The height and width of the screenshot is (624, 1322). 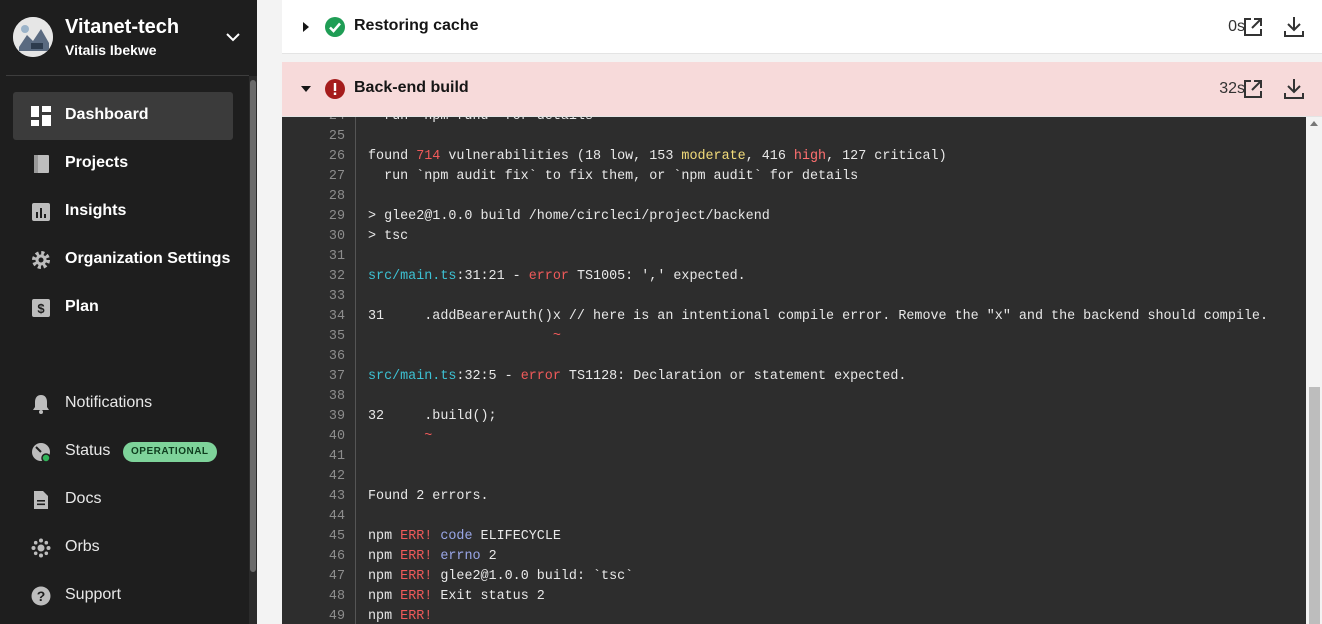 I want to click on log-segment: , 416, so click(x=769, y=156).